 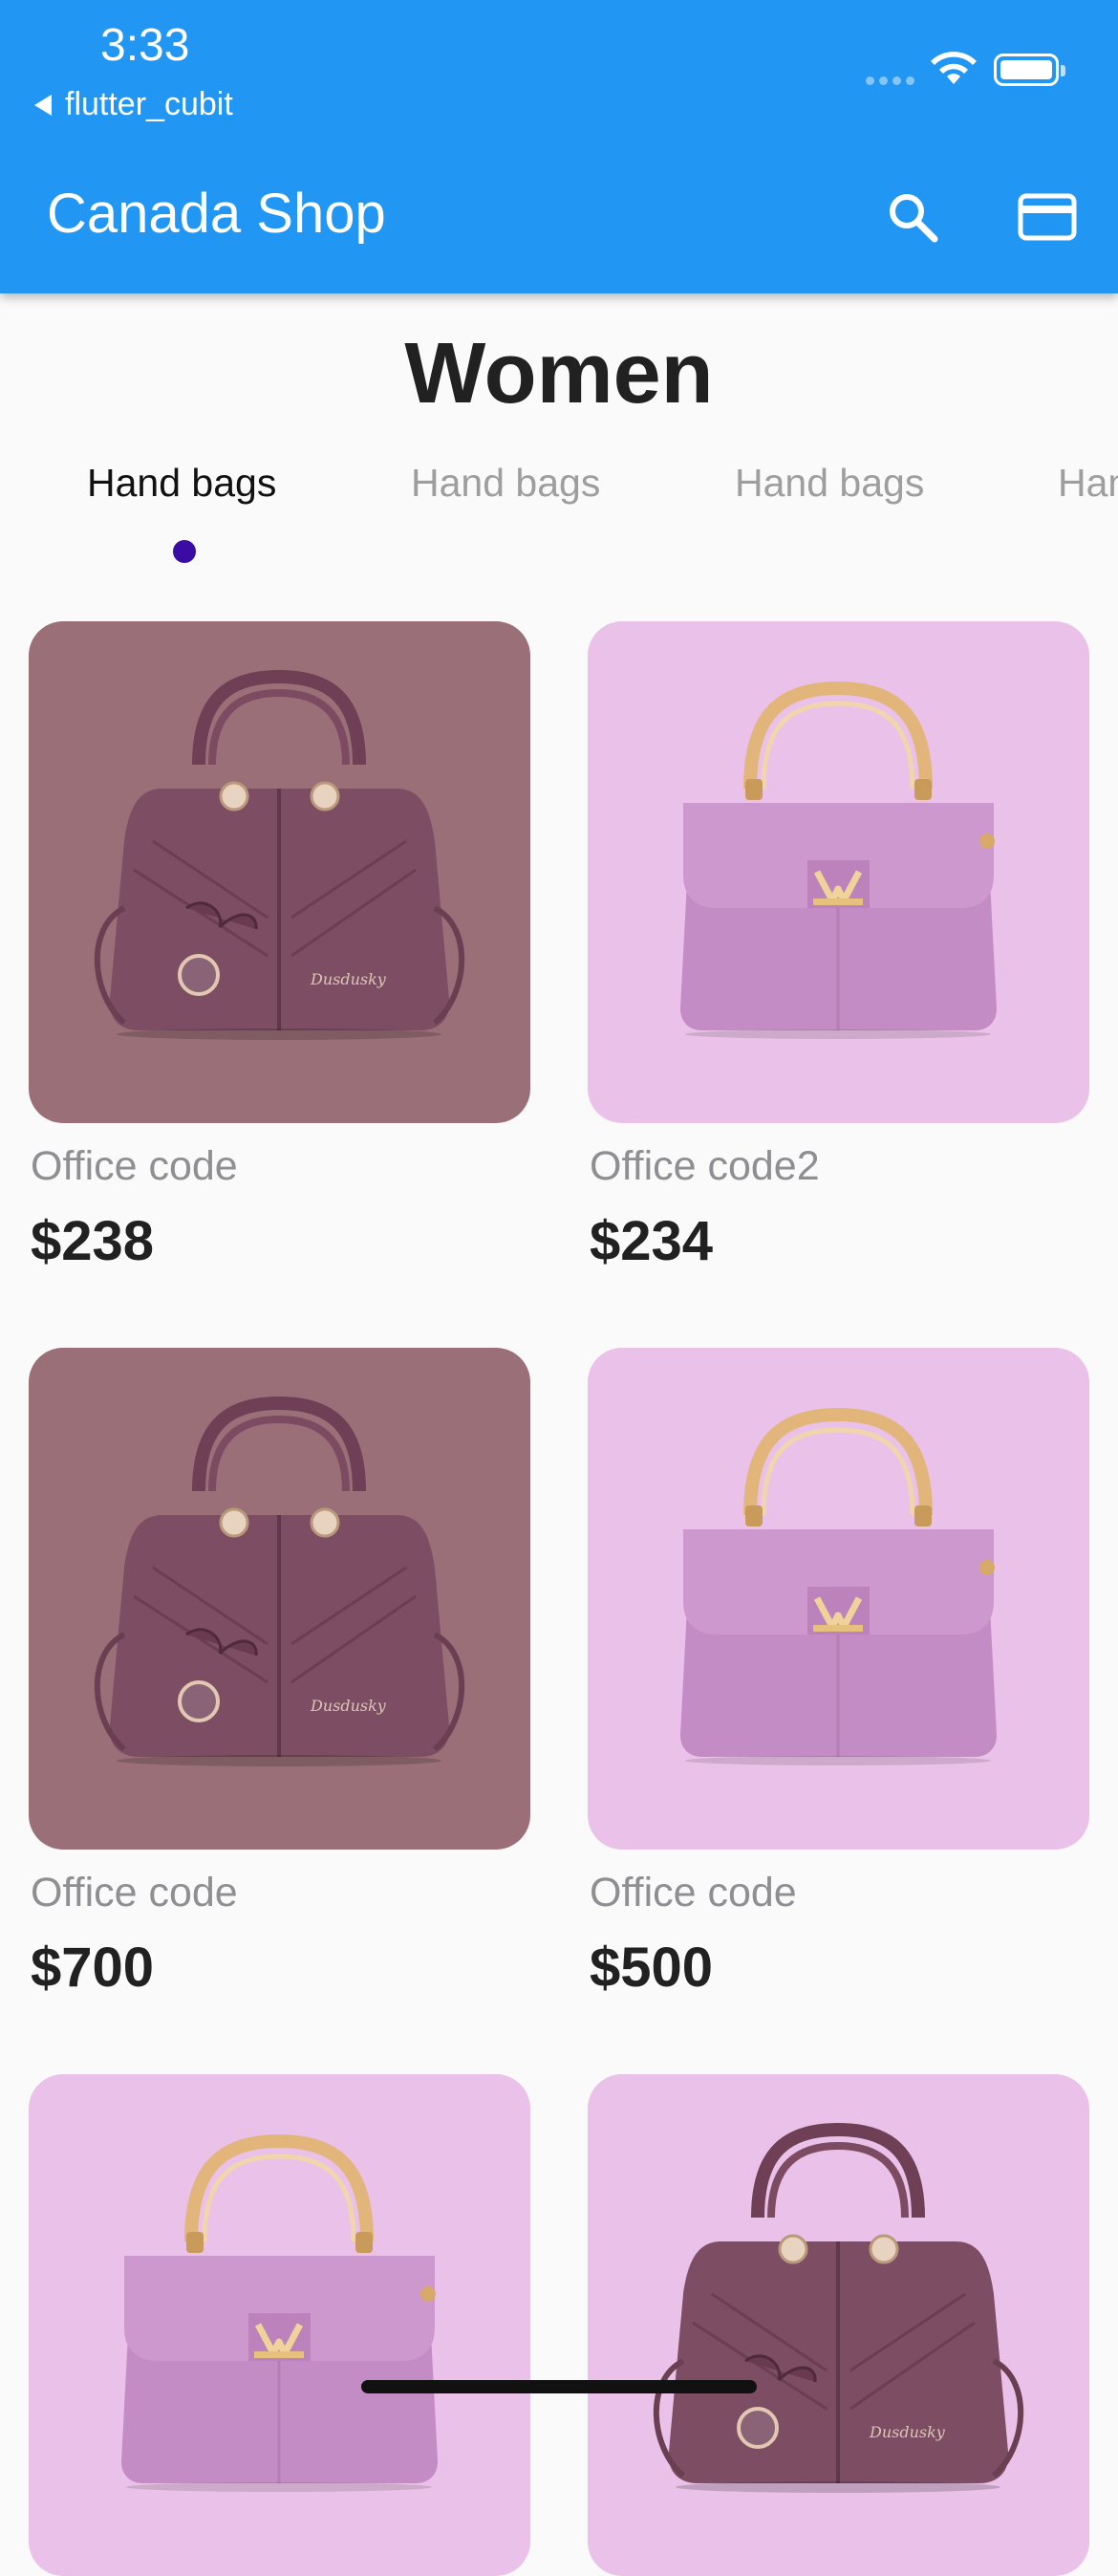 I want to click on back-to-app-link: flutter_cubit, so click(x=134, y=104).